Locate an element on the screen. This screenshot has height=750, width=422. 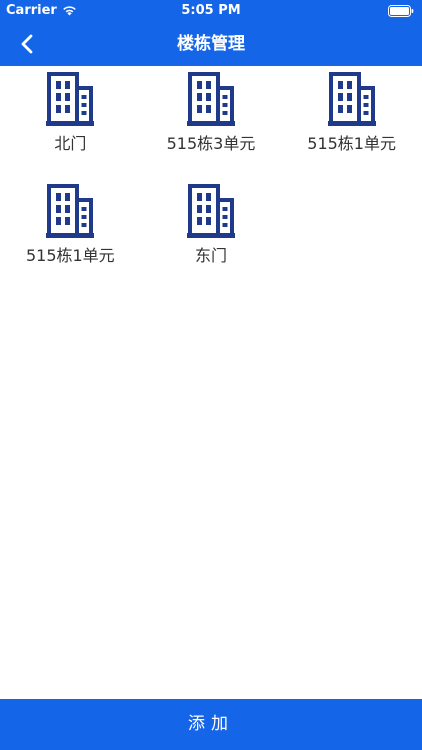
building-item: 东门 is located at coordinates (211, 234).